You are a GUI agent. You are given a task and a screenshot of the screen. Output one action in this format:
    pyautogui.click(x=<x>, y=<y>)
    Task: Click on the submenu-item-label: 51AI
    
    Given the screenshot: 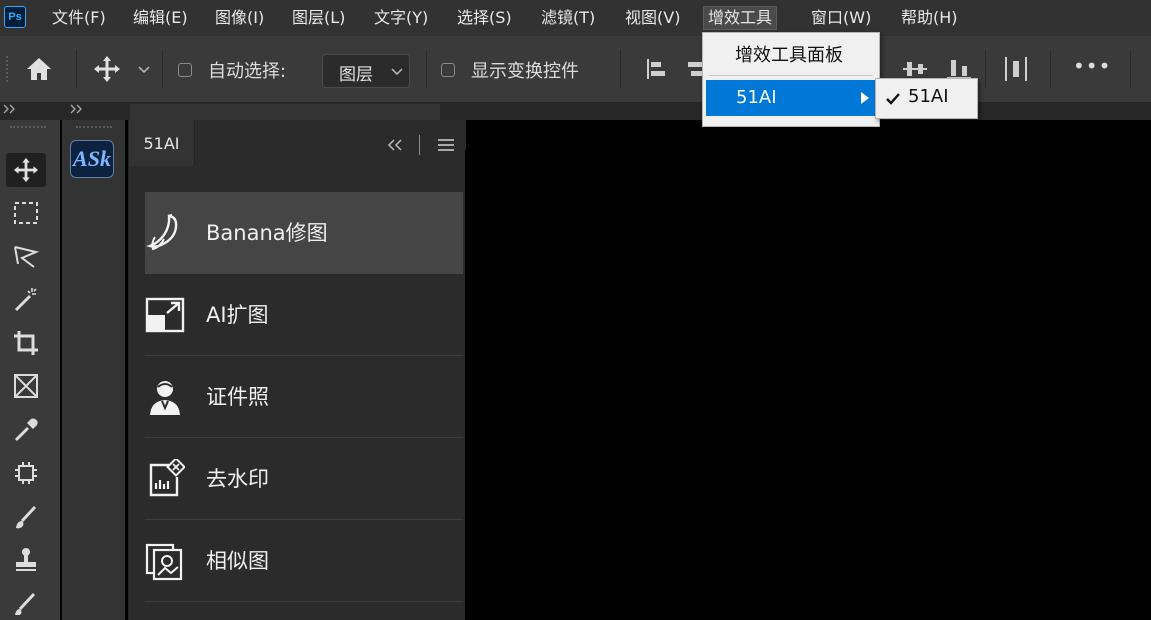 What is the action you would take?
    pyautogui.click(x=928, y=96)
    